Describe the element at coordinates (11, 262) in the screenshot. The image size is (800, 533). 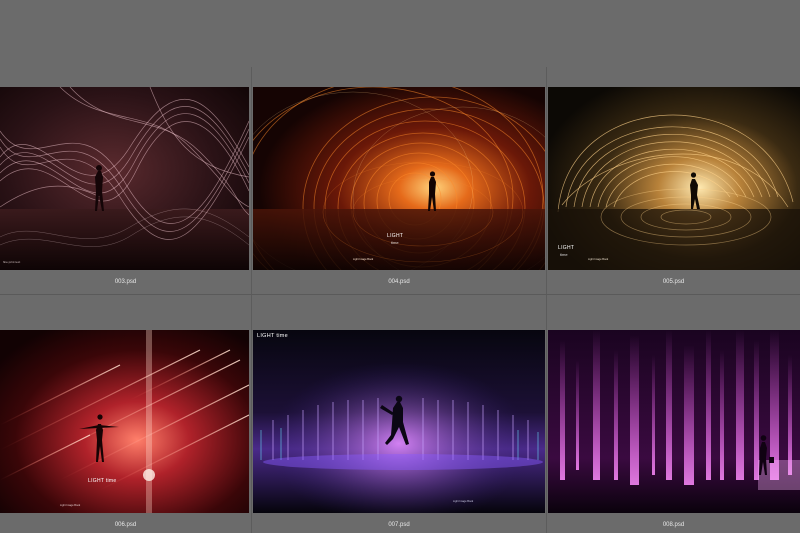
I see `svg-text: fine print text` at that location.